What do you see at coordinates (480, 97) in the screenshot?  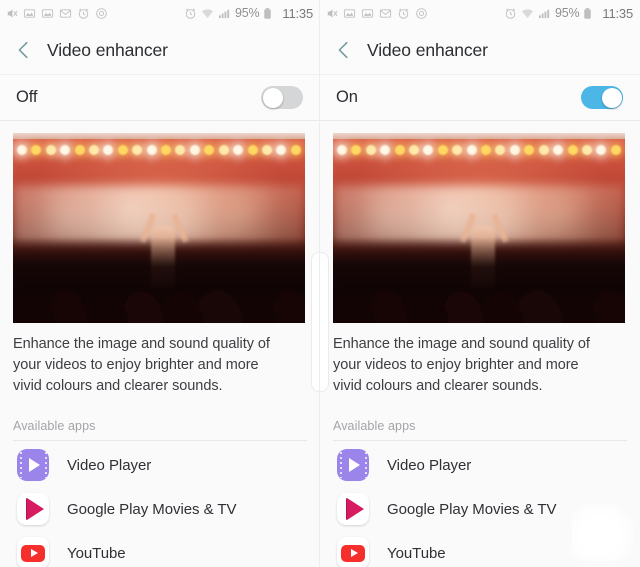 I see `video-enhancer-toggle-row: On` at bounding box center [480, 97].